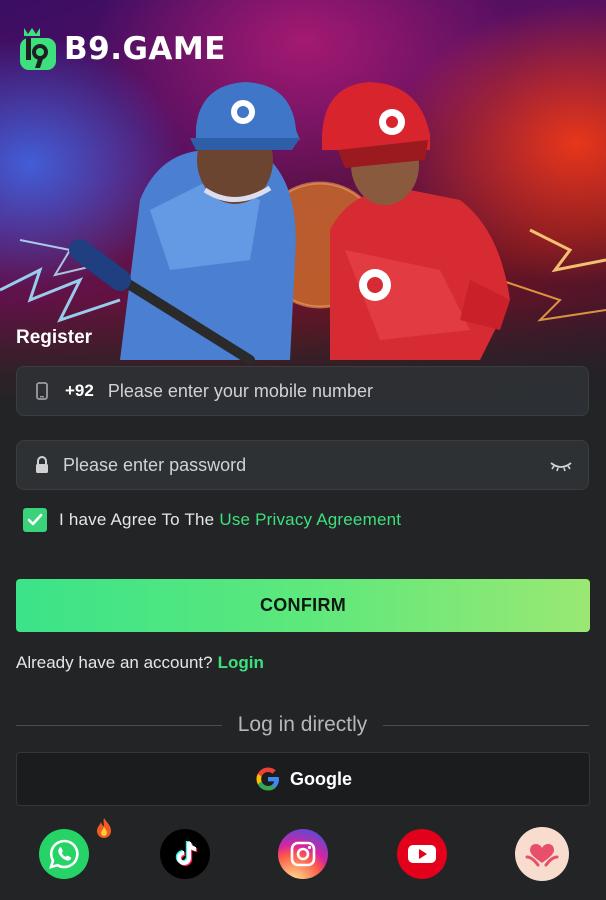  Describe the element at coordinates (267, 779) in the screenshot. I see `google-icon` at that location.